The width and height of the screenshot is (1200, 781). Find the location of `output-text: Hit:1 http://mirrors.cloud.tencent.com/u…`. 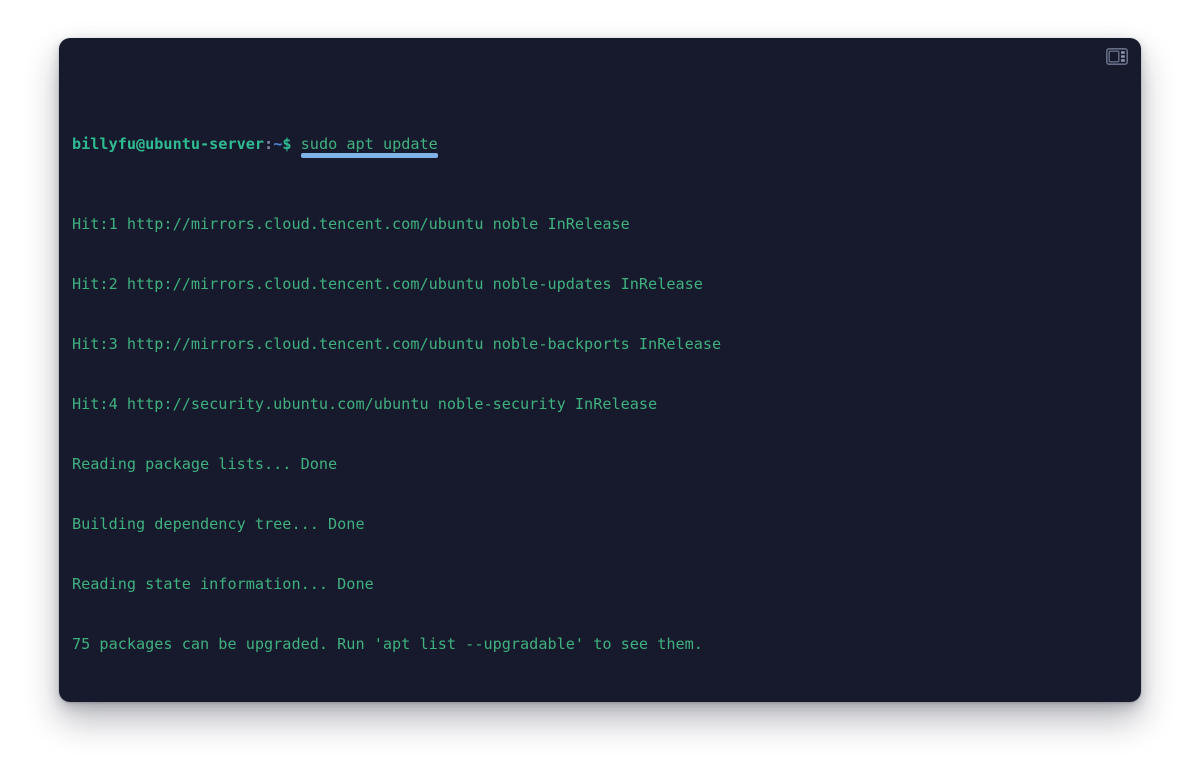

output-text: Hit:1 http://mirrors.cloud.tencent.com/u… is located at coordinates (351, 224).